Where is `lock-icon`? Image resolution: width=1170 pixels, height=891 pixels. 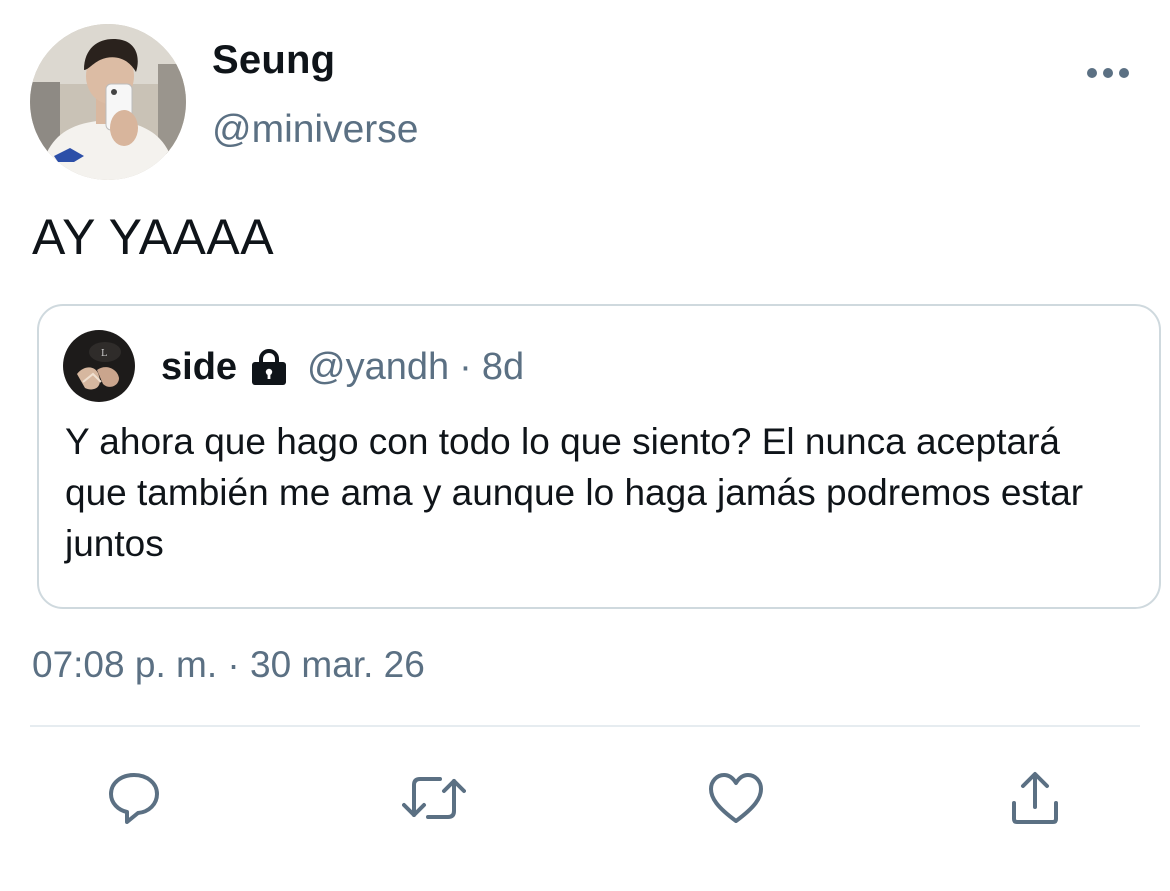
lock-icon is located at coordinates (269, 368).